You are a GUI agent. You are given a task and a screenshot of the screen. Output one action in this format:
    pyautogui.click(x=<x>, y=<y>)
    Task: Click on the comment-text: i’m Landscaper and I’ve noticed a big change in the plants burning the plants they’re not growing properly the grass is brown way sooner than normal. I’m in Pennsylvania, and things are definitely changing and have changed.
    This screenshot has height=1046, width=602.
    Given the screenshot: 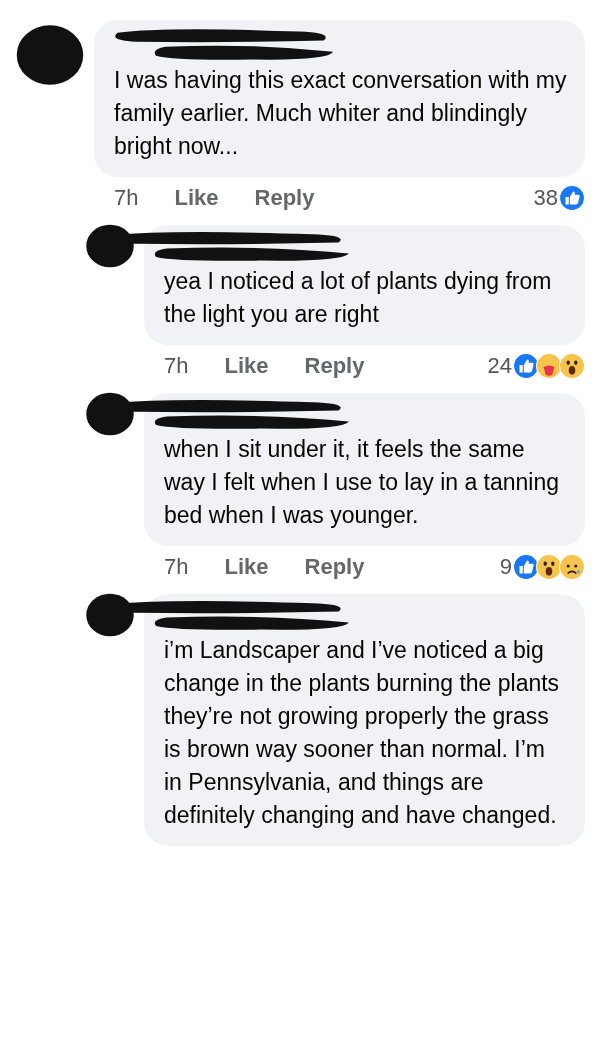 What is the action you would take?
    pyautogui.click(x=362, y=733)
    